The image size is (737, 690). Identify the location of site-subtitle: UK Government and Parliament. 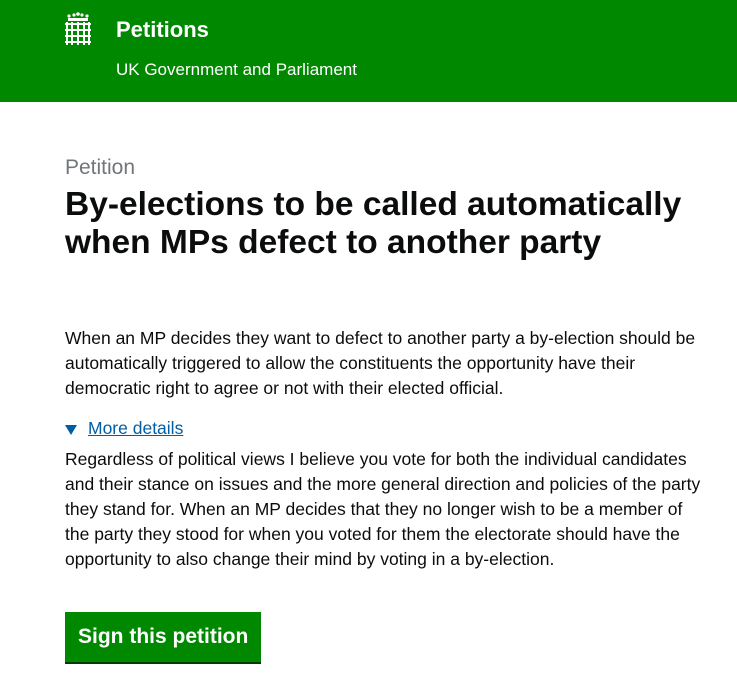
(236, 69).